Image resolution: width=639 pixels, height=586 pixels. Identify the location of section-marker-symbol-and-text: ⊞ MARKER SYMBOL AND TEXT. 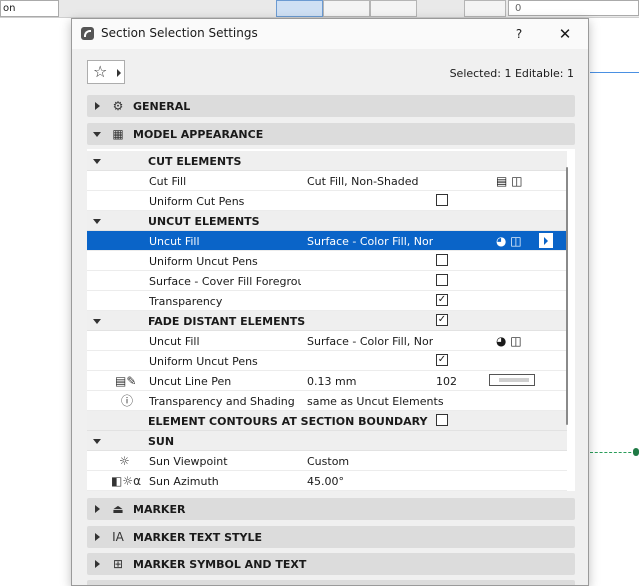
(331, 564).